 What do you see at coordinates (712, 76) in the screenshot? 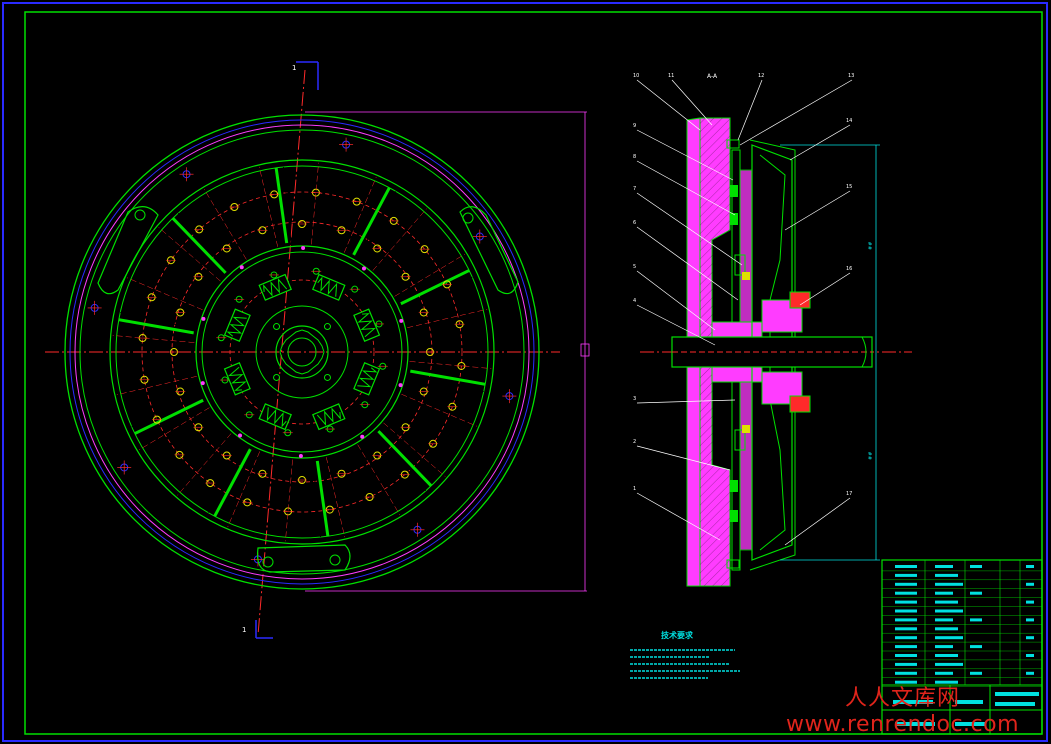
I see `section-title: A-A` at bounding box center [712, 76].